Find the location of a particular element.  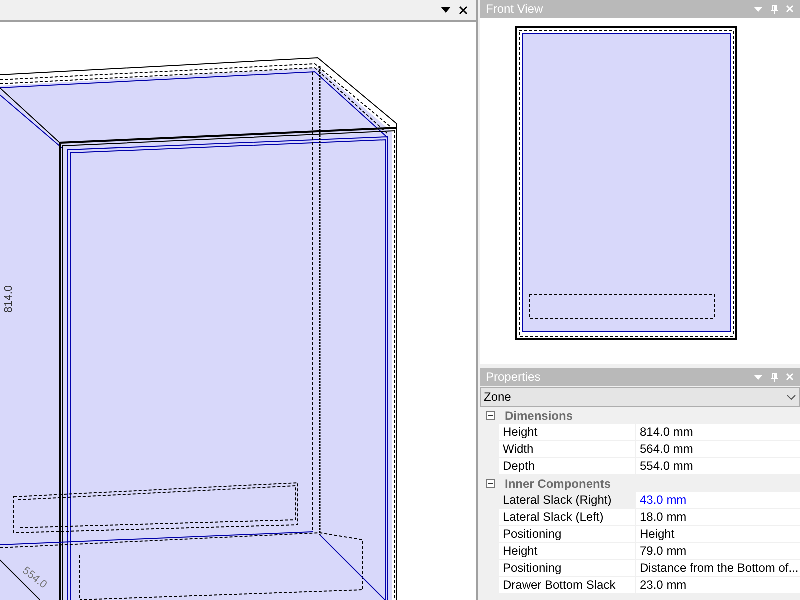

panel-title: Front View is located at coordinates (515, 9).